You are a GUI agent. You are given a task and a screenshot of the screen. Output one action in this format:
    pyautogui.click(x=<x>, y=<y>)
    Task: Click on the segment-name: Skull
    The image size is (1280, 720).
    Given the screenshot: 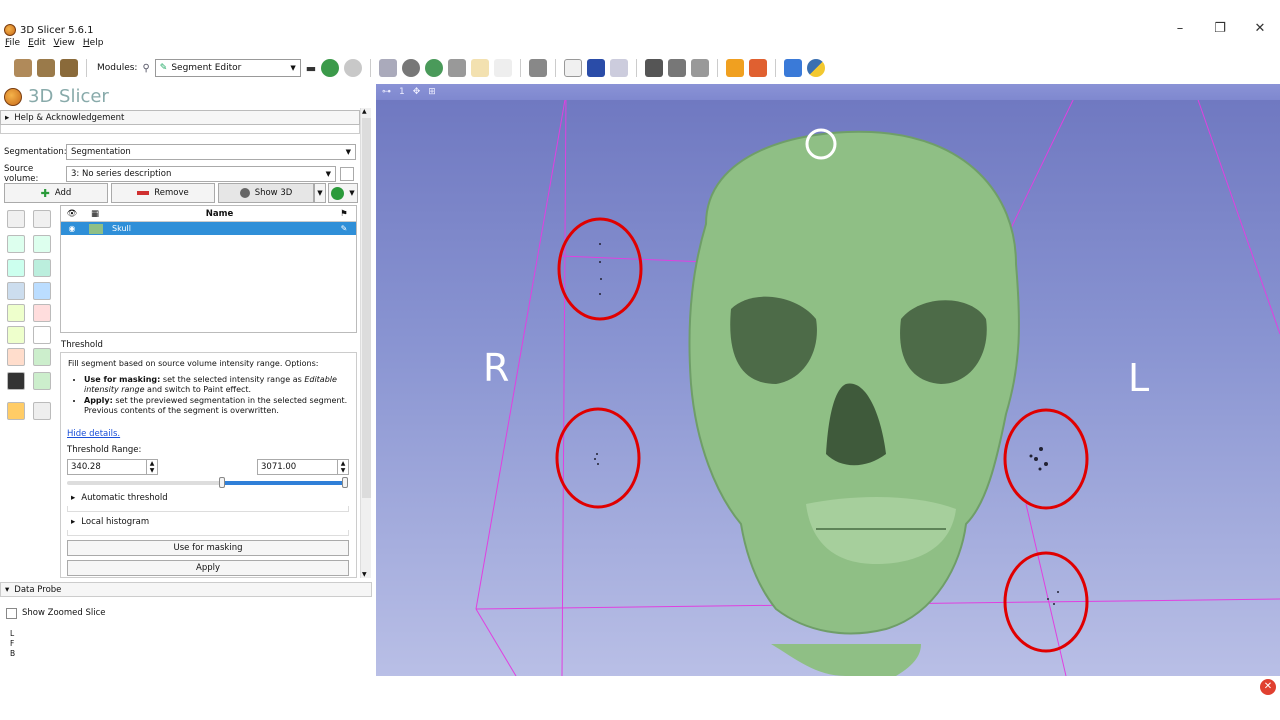 What is the action you would take?
    pyautogui.click(x=220, y=228)
    